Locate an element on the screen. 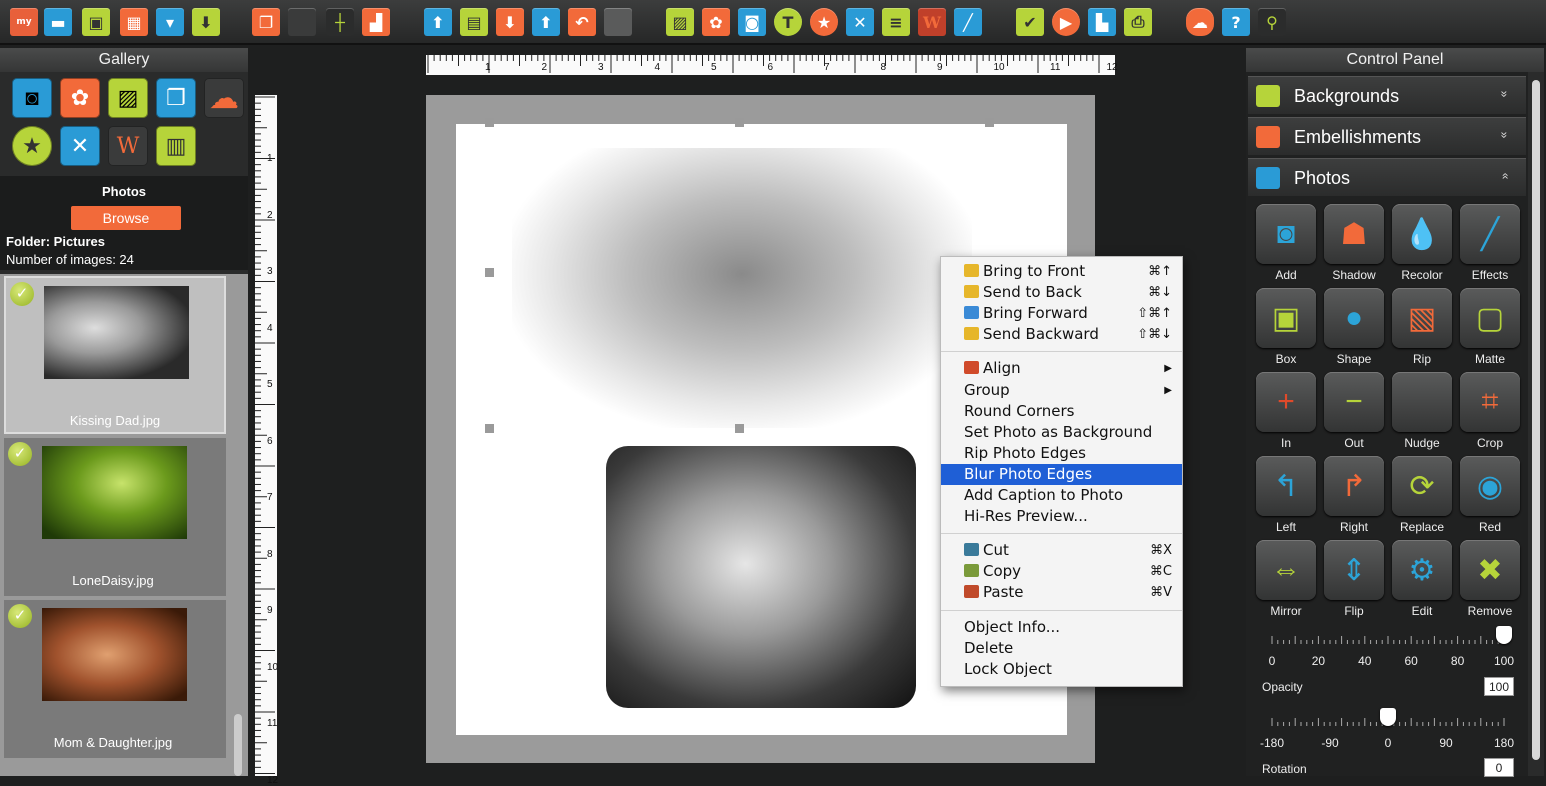 The width and height of the screenshot is (1546, 786). rotation-slider-thumb is located at coordinates (1388, 717).